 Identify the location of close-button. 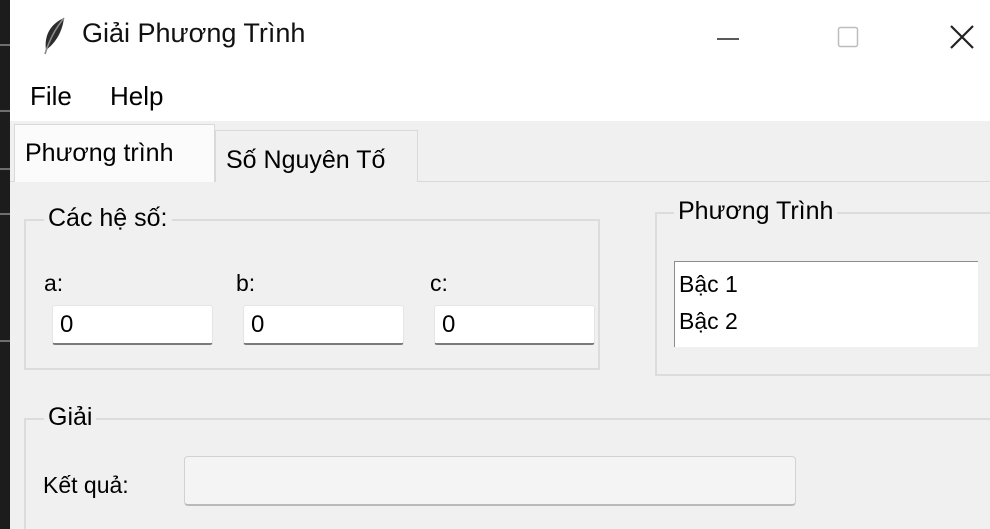
(956, 36).